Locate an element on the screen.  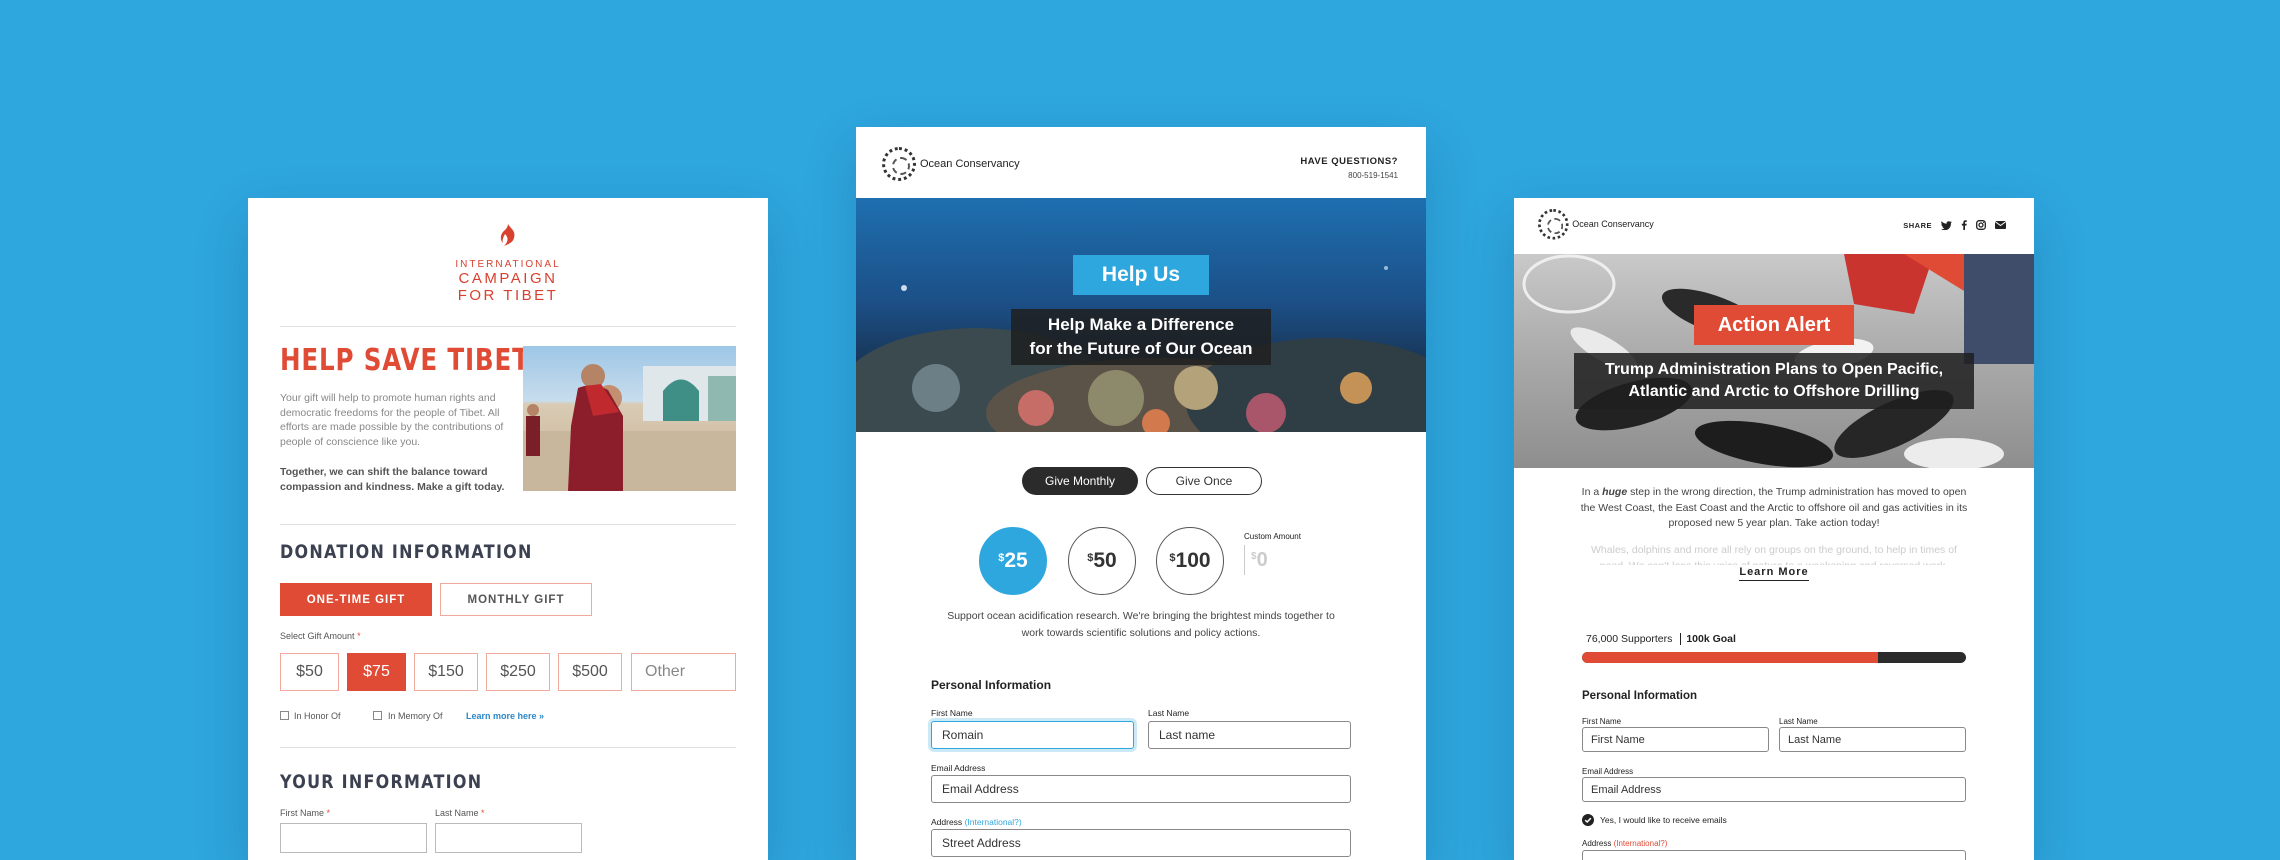
share-label: SHARE is located at coordinates (1917, 225).